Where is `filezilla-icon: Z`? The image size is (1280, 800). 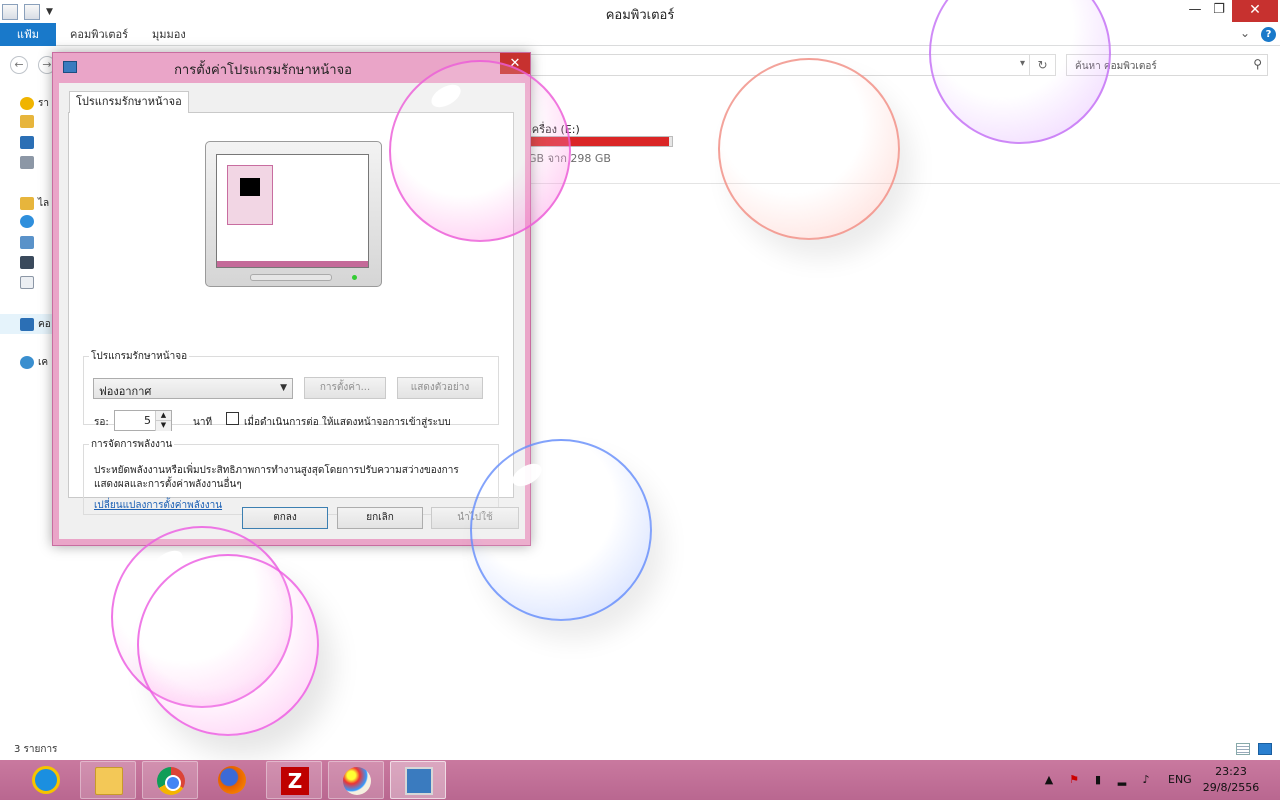
filezilla-icon: Z is located at coordinates (295, 781).